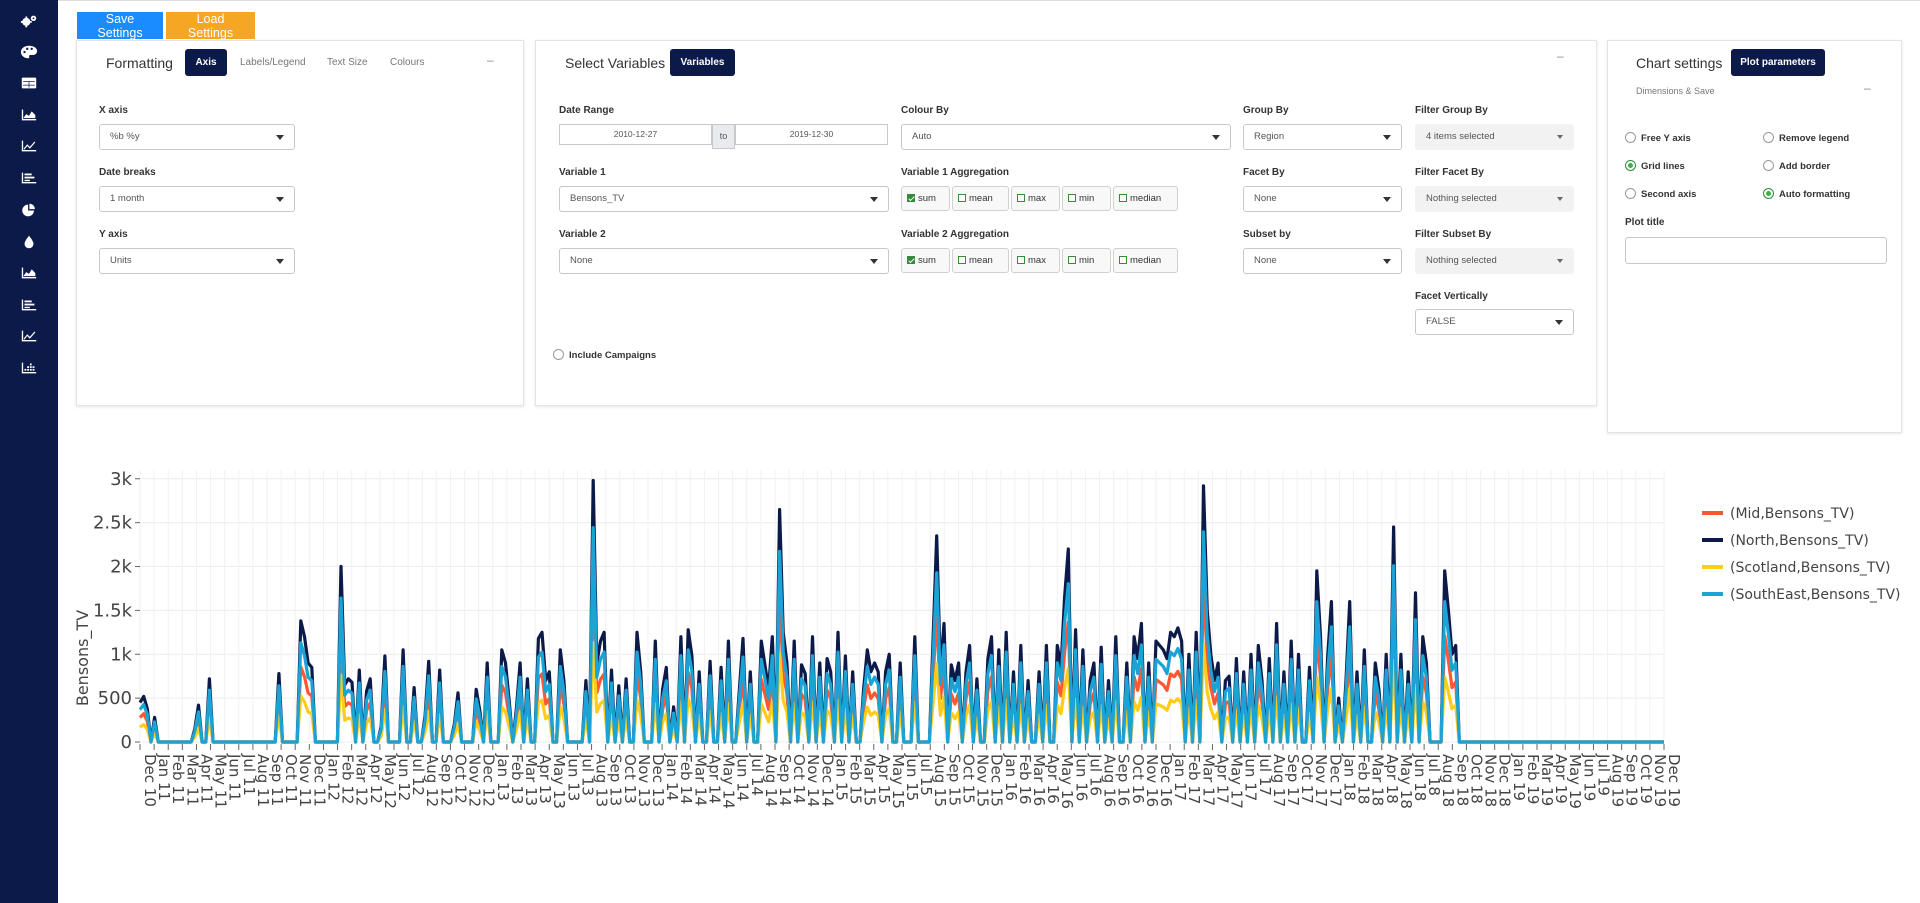 The image size is (1920, 903). I want to click on filter-subset-select: Nothing selected, so click(1494, 261).